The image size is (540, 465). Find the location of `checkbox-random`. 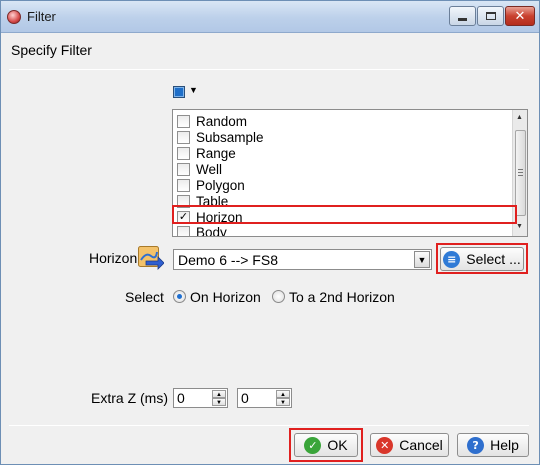

checkbox-random is located at coordinates (183, 121).